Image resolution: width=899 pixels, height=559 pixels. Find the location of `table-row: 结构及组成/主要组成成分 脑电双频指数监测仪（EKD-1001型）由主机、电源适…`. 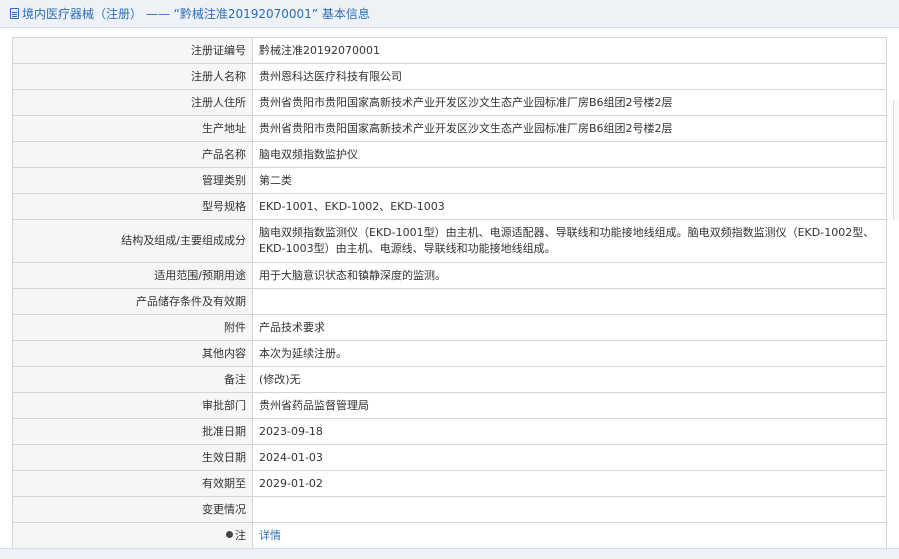

table-row: 结构及组成/主要组成成分 脑电双频指数监测仪（EKD-1001型）由主机、电源适… is located at coordinates (449, 241).